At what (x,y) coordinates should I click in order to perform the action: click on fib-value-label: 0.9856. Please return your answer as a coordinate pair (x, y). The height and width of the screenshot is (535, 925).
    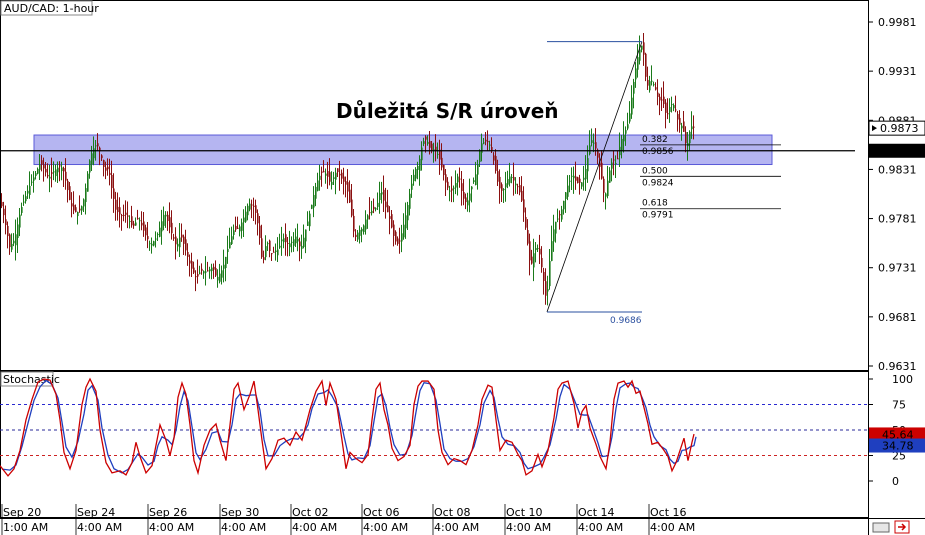
    Looking at the image, I should click on (658, 152).